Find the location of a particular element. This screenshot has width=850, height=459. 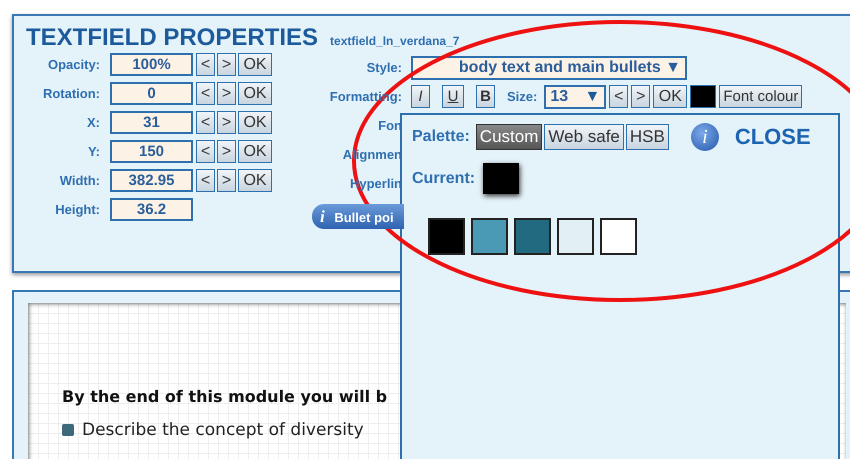

input-field: 100% is located at coordinates (151, 64).